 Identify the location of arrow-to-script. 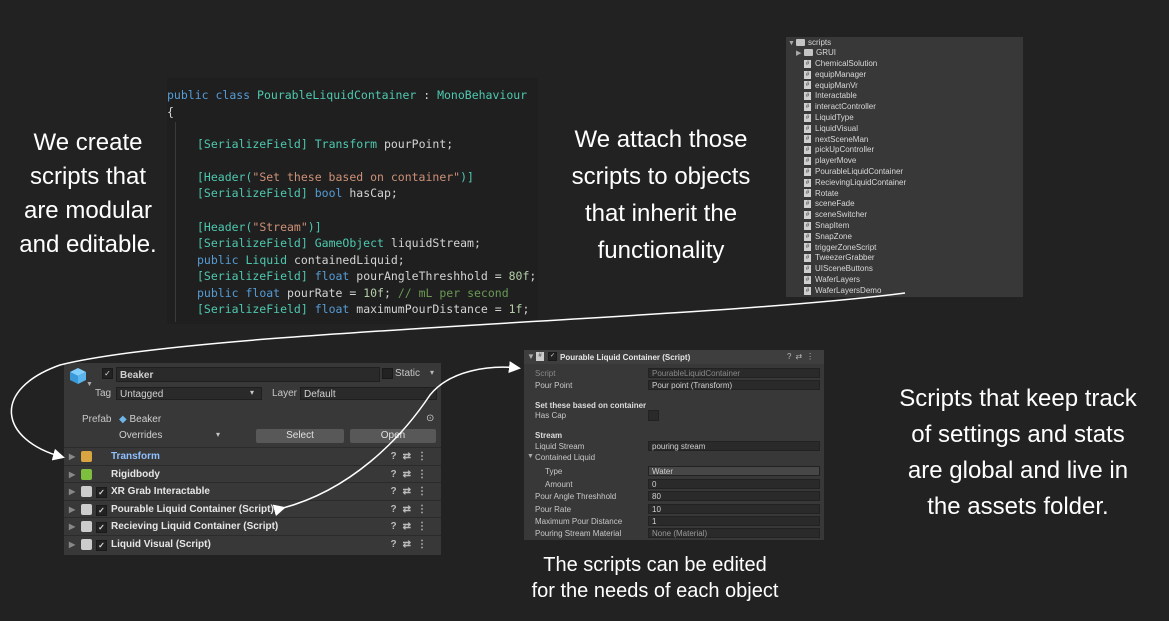
(396, 439).